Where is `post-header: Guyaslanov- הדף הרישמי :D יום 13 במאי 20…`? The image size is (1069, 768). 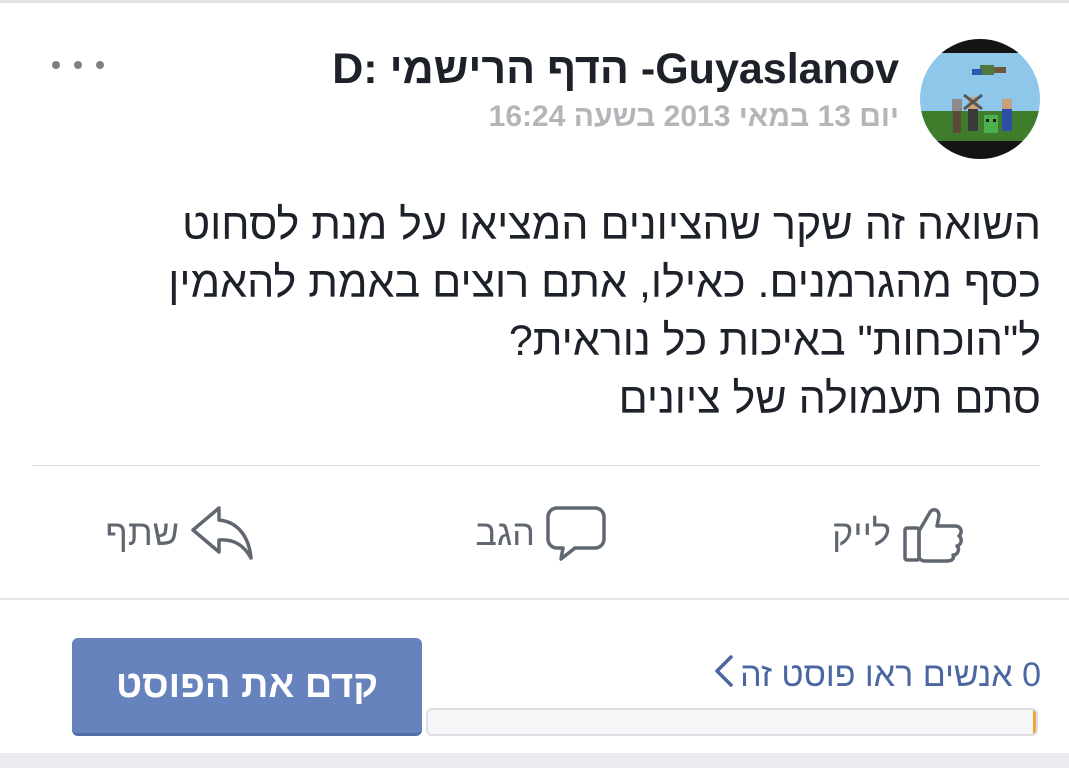
post-header: Guyaslanov- הדף הרישמי :D יום 13 במאי 20… is located at coordinates (549, 87).